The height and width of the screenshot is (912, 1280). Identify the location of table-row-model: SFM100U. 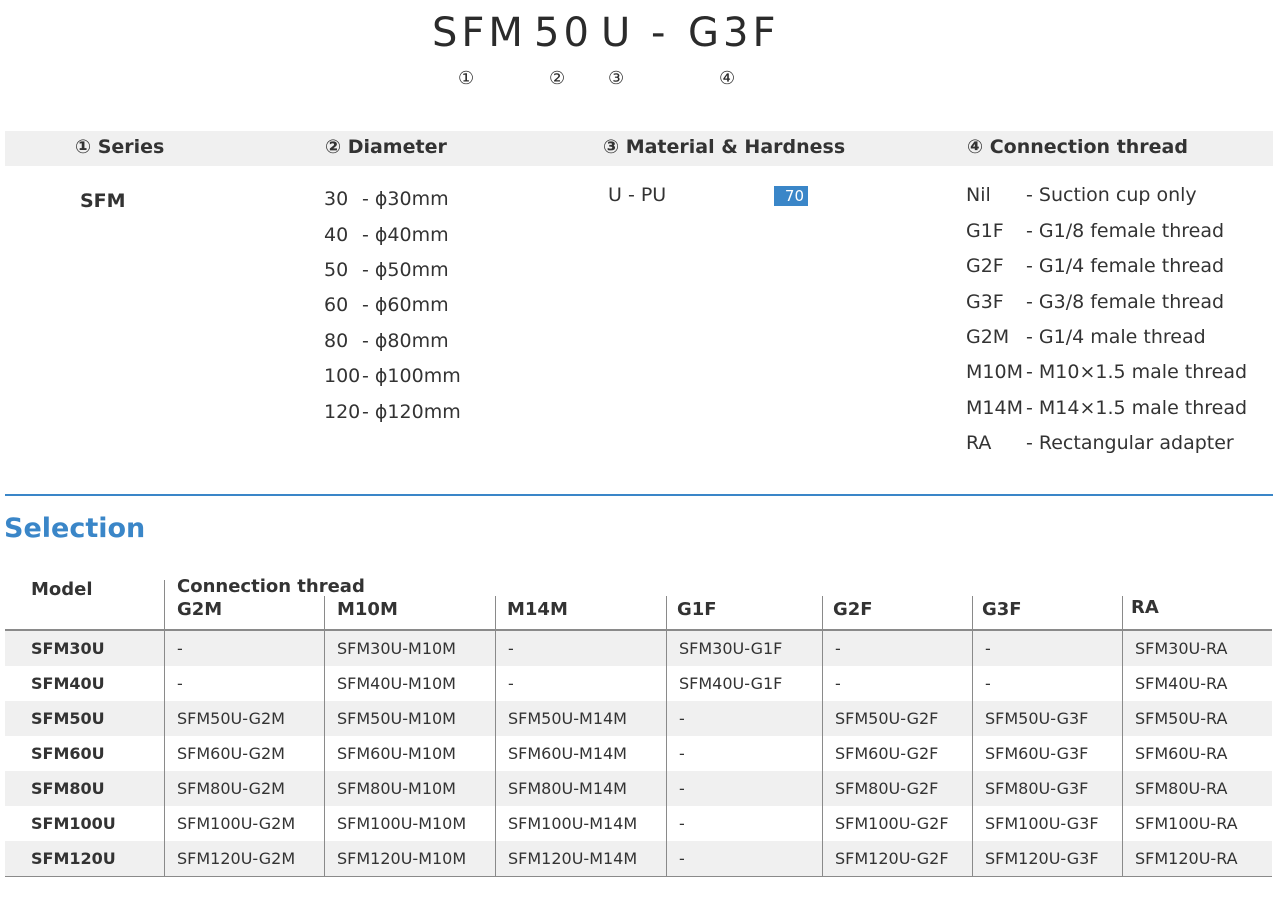
(73, 823).